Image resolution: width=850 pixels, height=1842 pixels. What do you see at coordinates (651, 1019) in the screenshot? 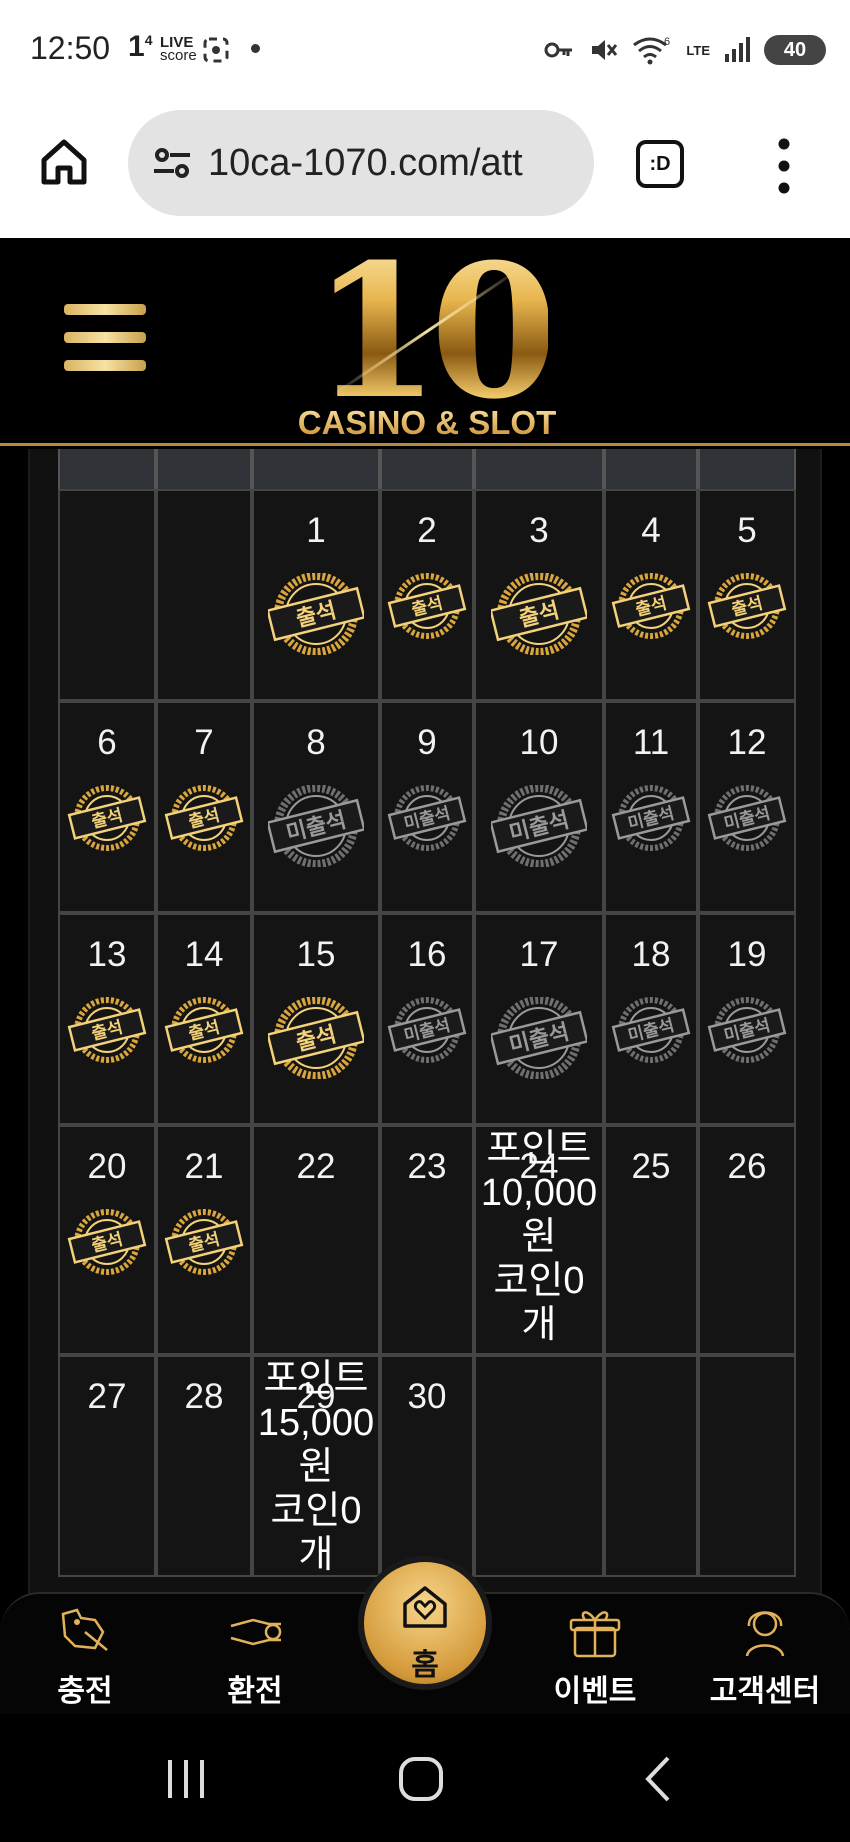
I see `calendar-day-18: 18 미출석` at bounding box center [651, 1019].